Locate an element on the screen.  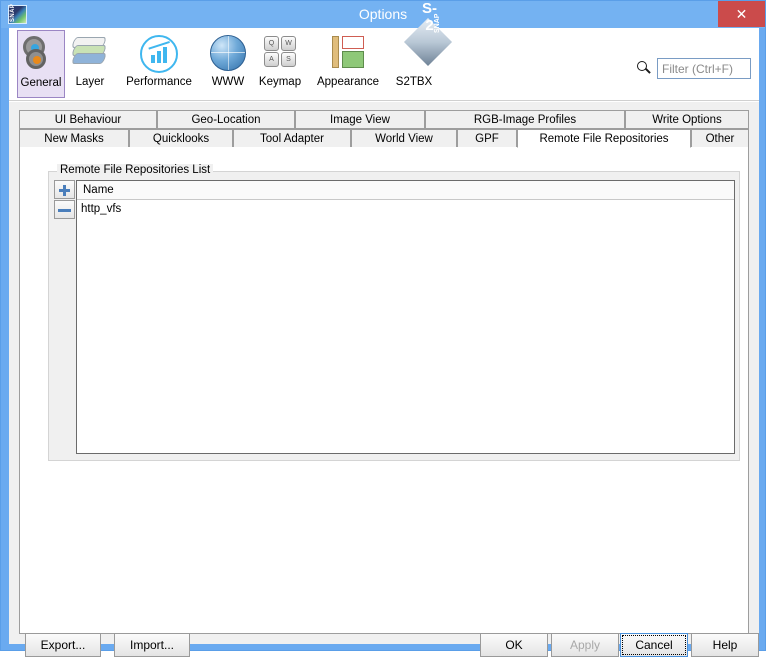
category-keymap-label: Keymap is located at coordinates (280, 82).